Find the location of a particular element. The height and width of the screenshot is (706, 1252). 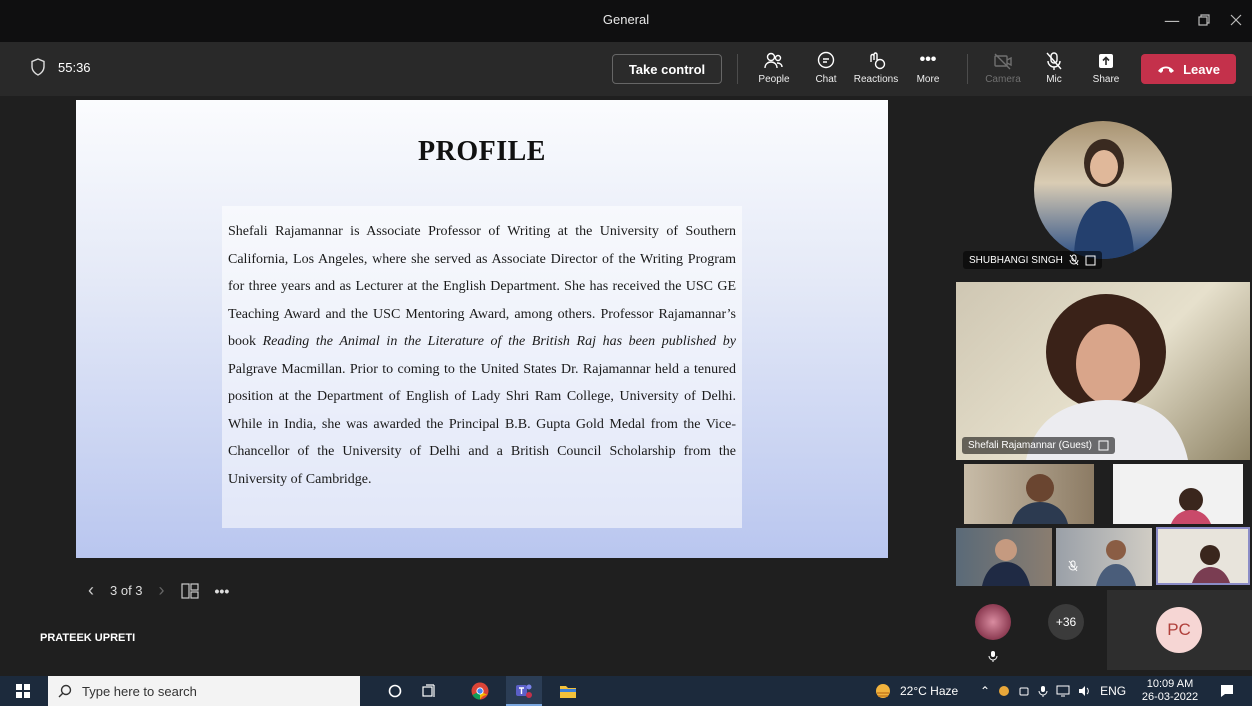

participant-video-shefali: Shefali Rajamannar (Guest) is located at coordinates (1103, 371).